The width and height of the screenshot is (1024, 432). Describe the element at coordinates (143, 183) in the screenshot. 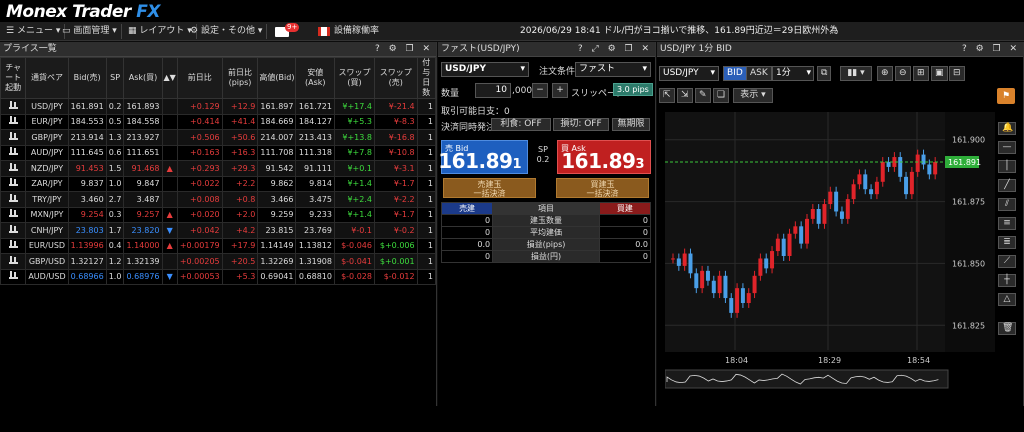

I see `ask-cell: 9.847` at that location.